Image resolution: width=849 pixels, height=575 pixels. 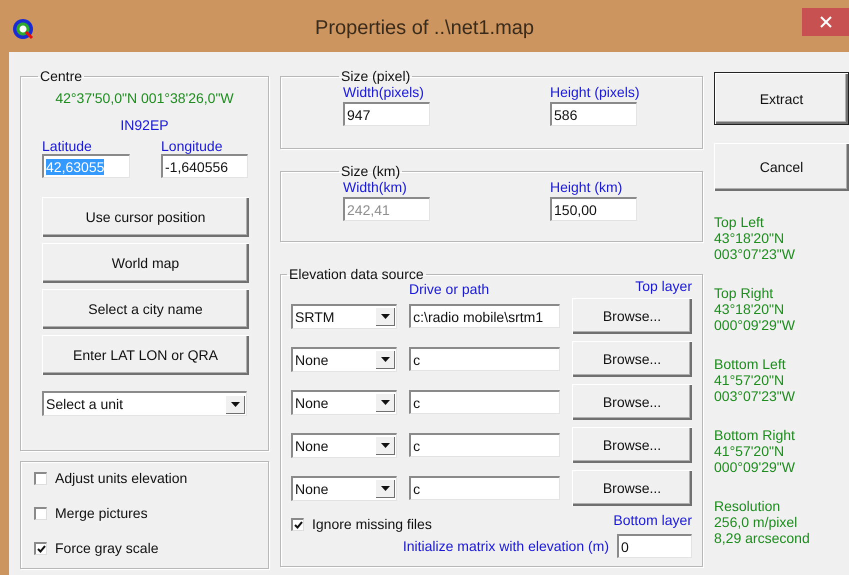 I want to click on info-text: Top Right, so click(x=744, y=293).